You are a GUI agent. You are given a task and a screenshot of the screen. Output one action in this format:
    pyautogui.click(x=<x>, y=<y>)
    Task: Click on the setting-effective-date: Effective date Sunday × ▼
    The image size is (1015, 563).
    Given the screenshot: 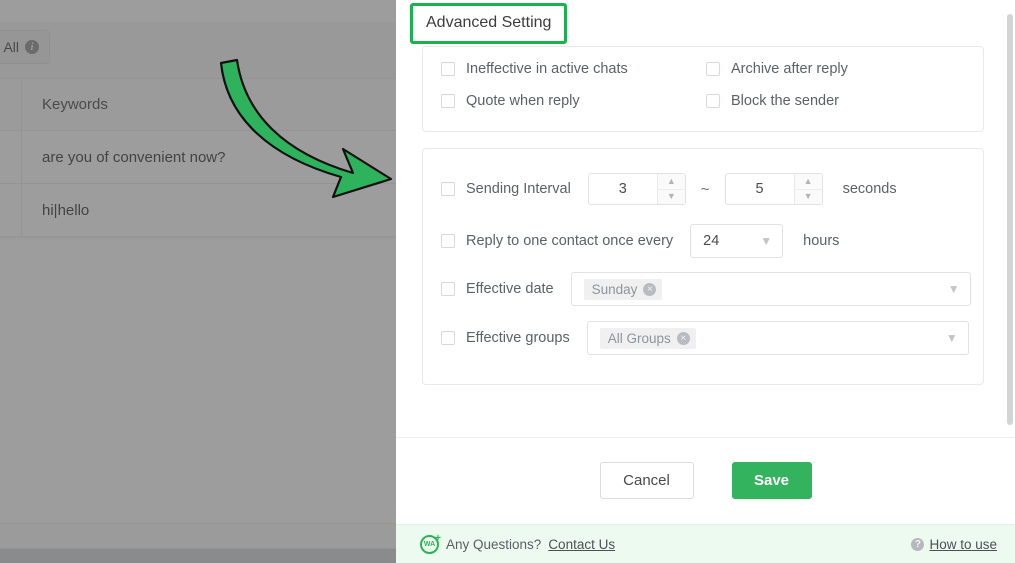 What is the action you would take?
    pyautogui.click(x=706, y=289)
    